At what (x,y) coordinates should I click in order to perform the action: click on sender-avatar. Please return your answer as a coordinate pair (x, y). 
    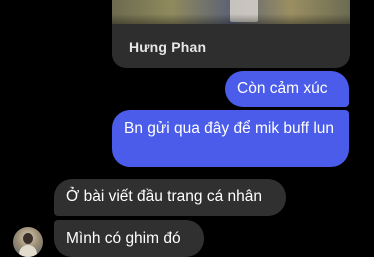
    Looking at the image, I should click on (28, 242).